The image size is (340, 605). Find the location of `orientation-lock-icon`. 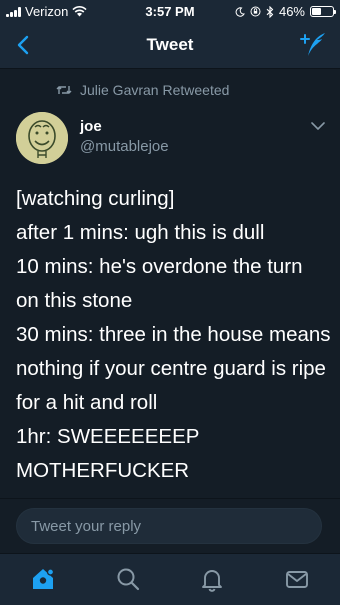

orientation-lock-icon is located at coordinates (255, 11).